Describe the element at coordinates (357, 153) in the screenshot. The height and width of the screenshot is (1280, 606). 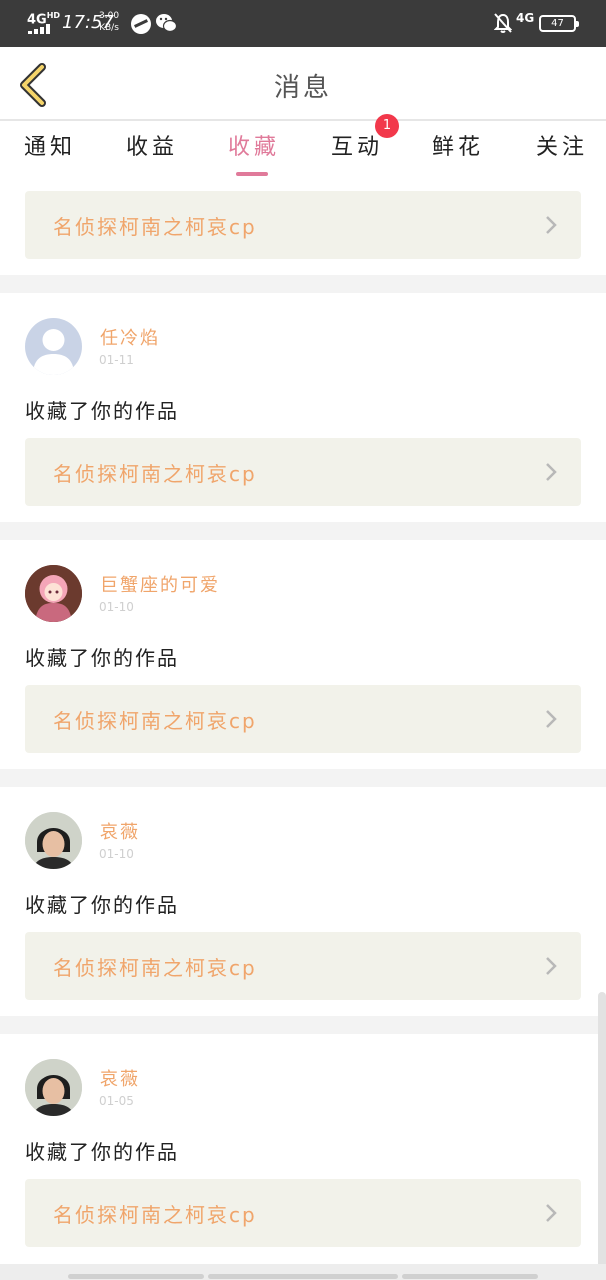
I see `tab-interactions: 互动` at that location.